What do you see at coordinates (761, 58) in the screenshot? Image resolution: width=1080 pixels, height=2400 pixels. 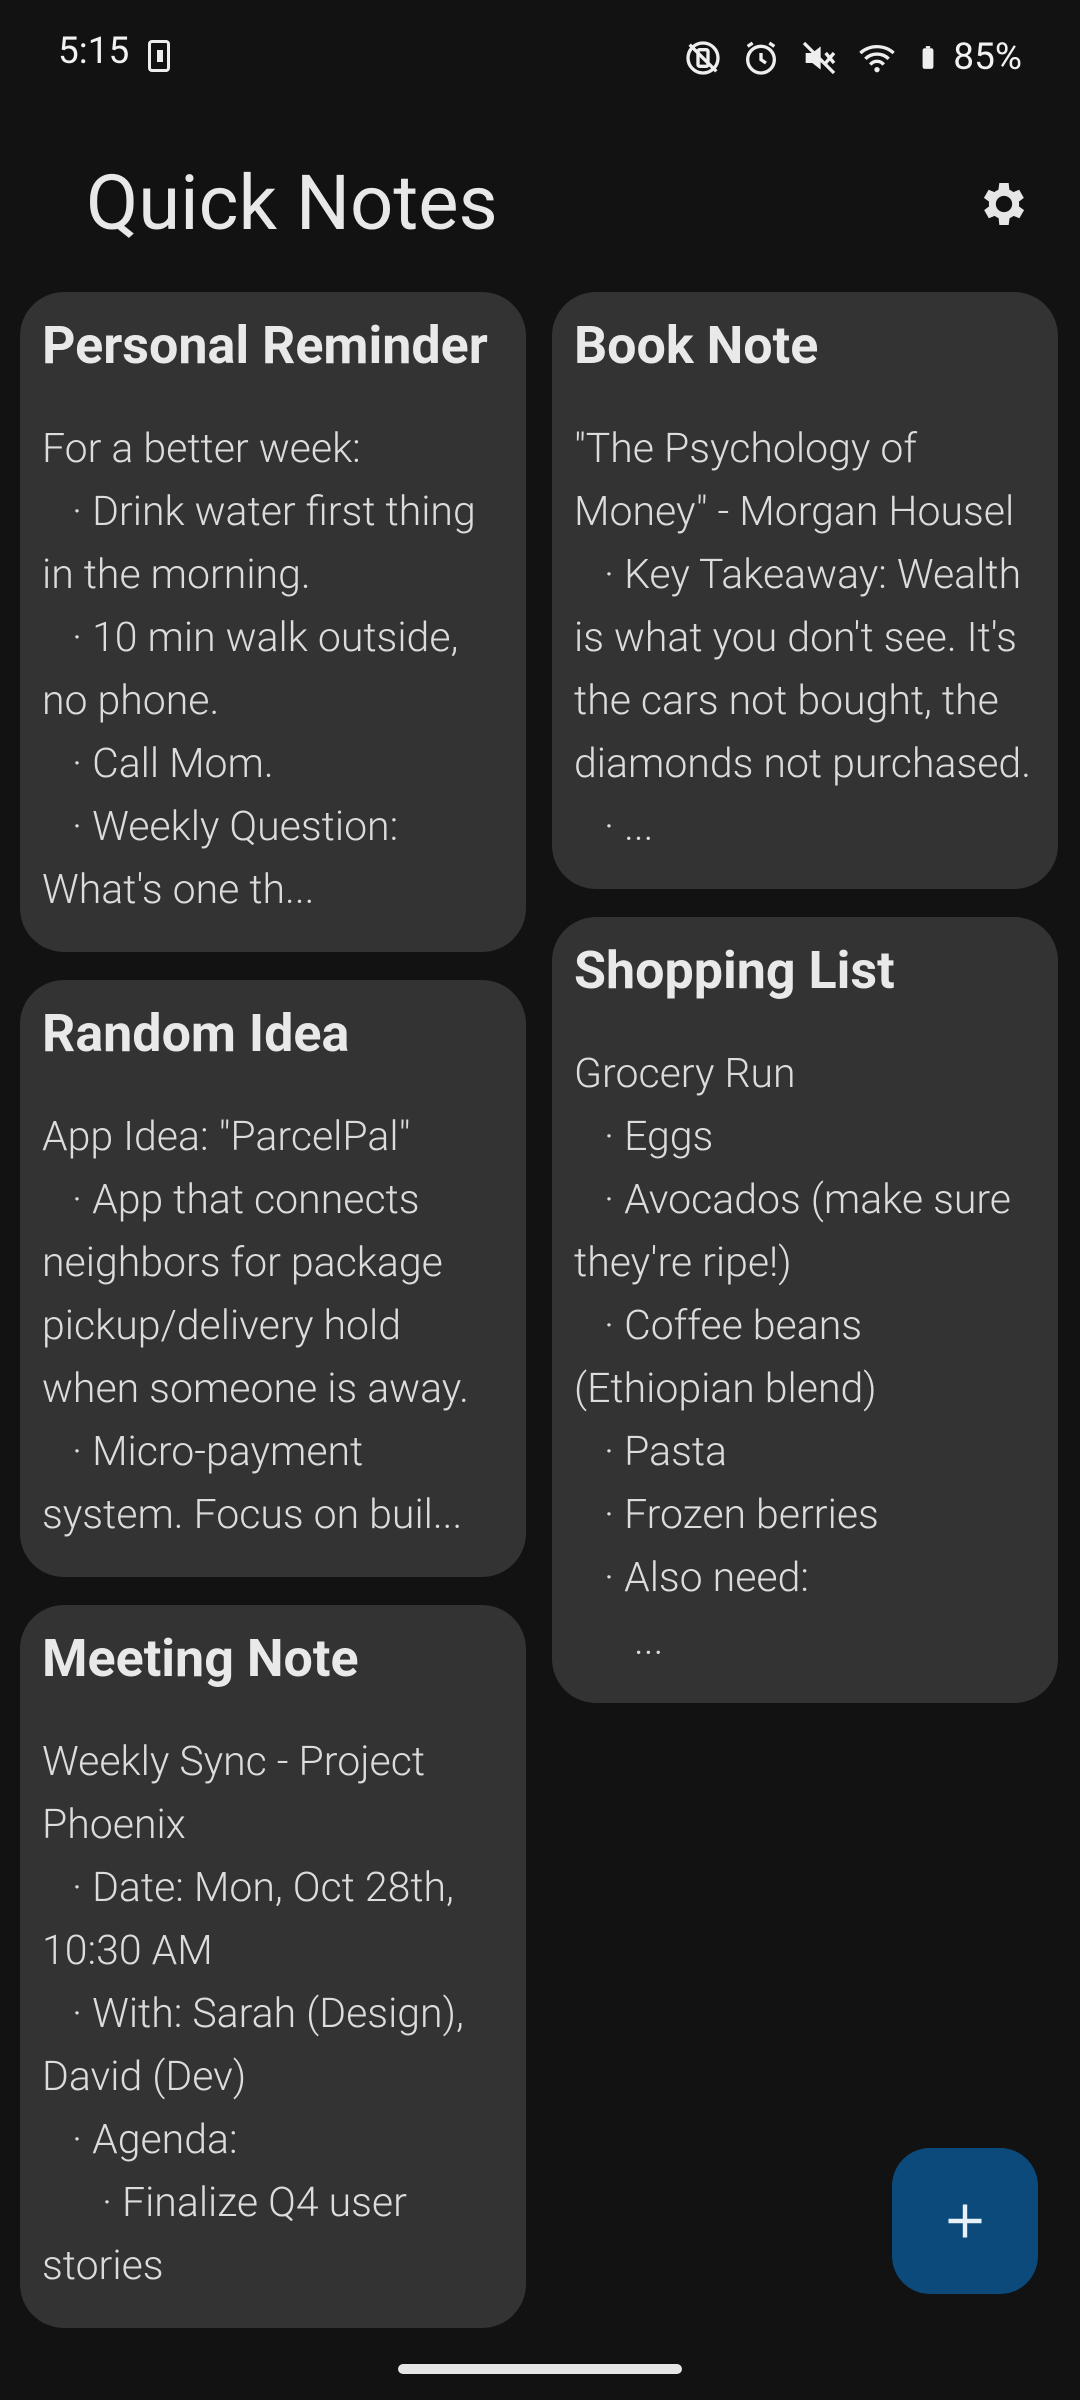 I see `alarm-icon` at bounding box center [761, 58].